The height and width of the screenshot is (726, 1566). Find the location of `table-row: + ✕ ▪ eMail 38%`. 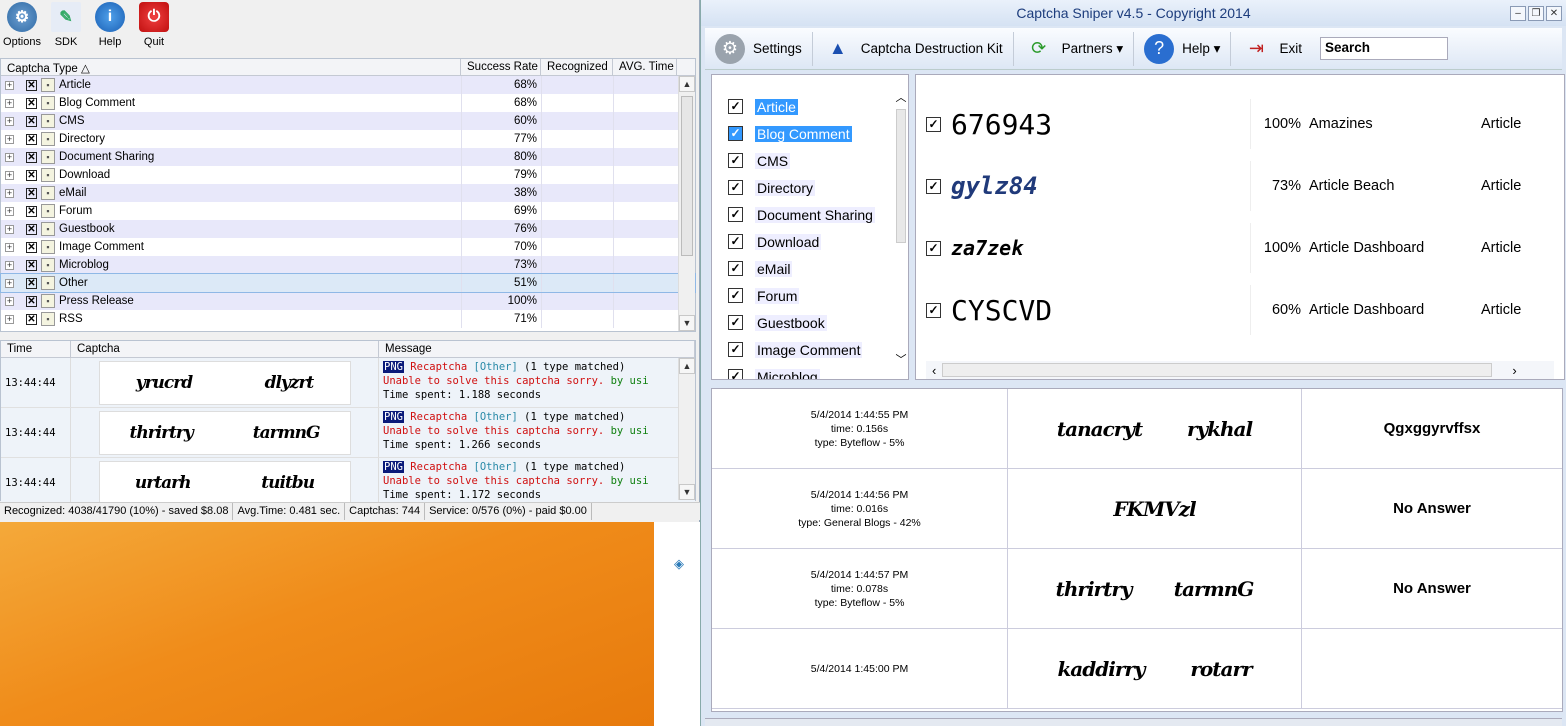

table-row: + ✕ ▪ eMail 38% is located at coordinates (348, 193).